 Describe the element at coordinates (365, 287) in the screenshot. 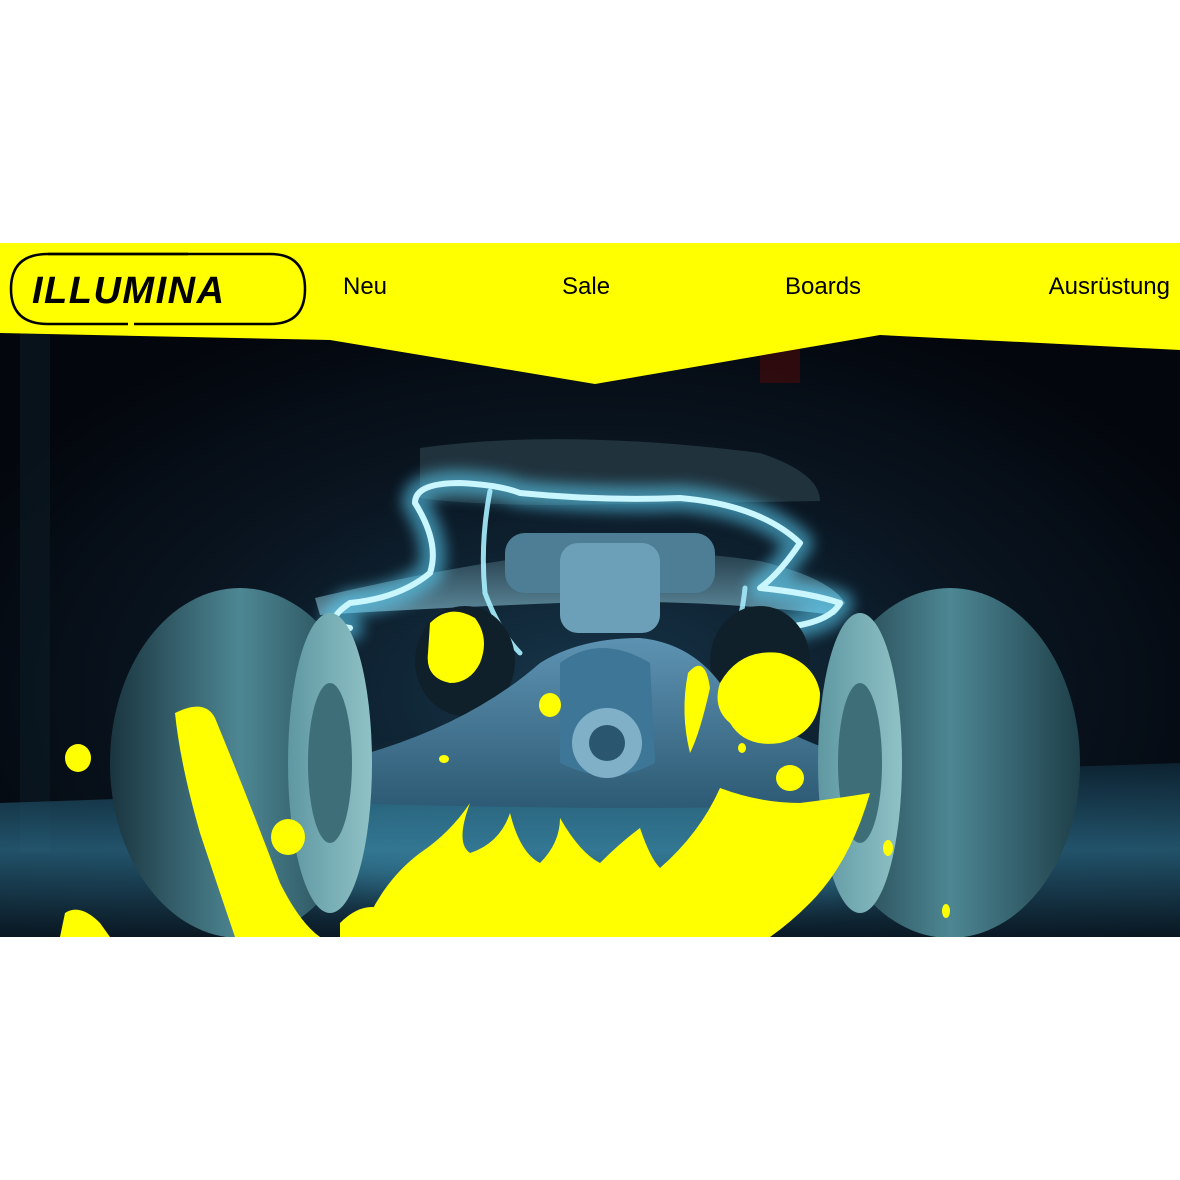

I see `nav-item-neu: Neu` at that location.